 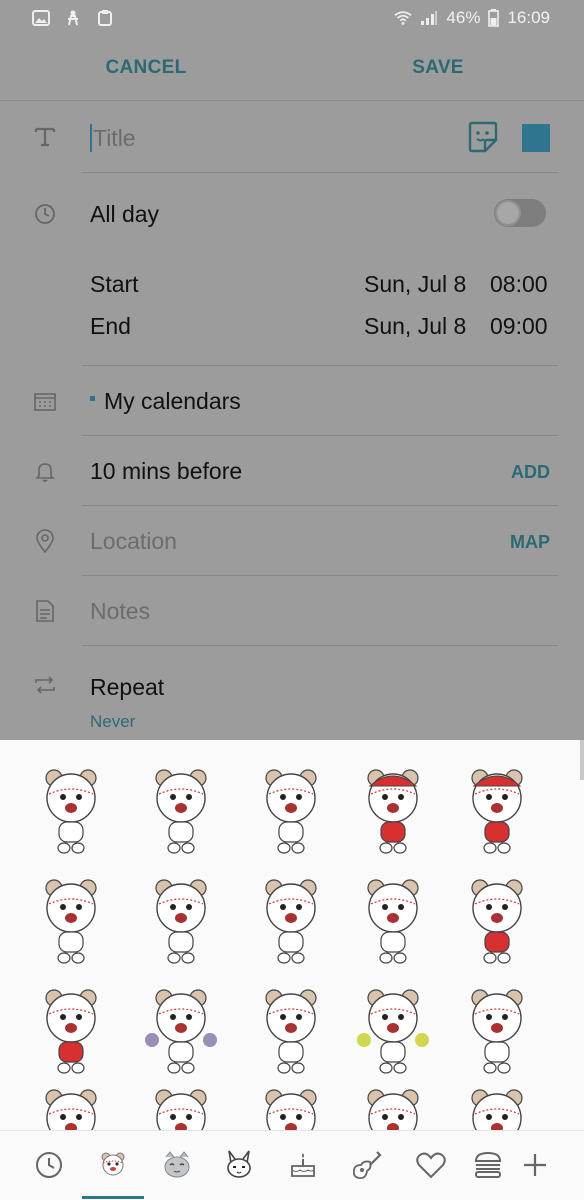 What do you see at coordinates (92, 398) in the screenshot?
I see `calendar-color-dot` at bounding box center [92, 398].